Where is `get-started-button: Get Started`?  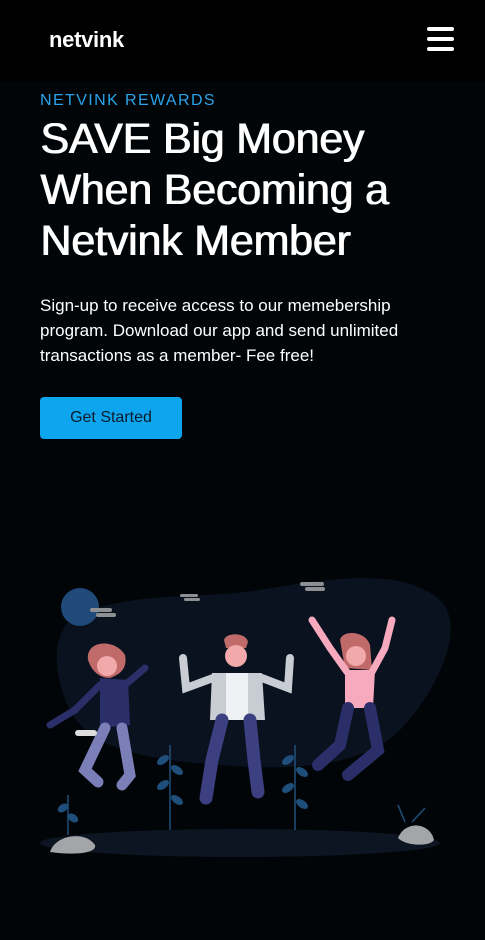
get-started-button: Get Started is located at coordinates (111, 418).